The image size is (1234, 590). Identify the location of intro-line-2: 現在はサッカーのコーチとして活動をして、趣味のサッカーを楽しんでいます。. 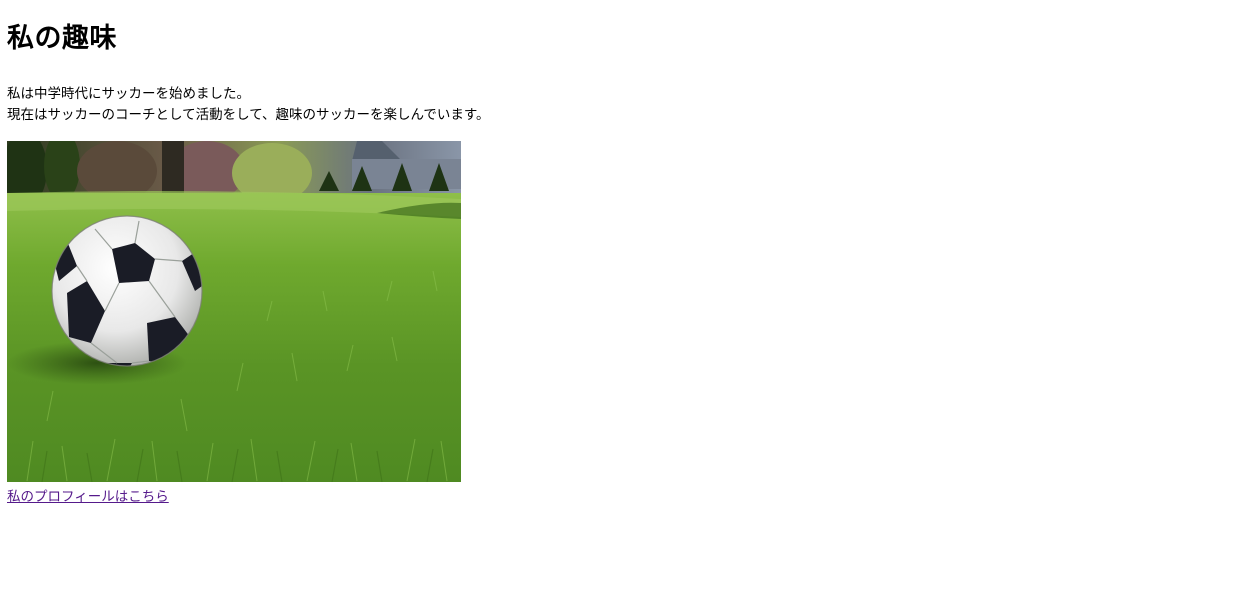
(248, 115).